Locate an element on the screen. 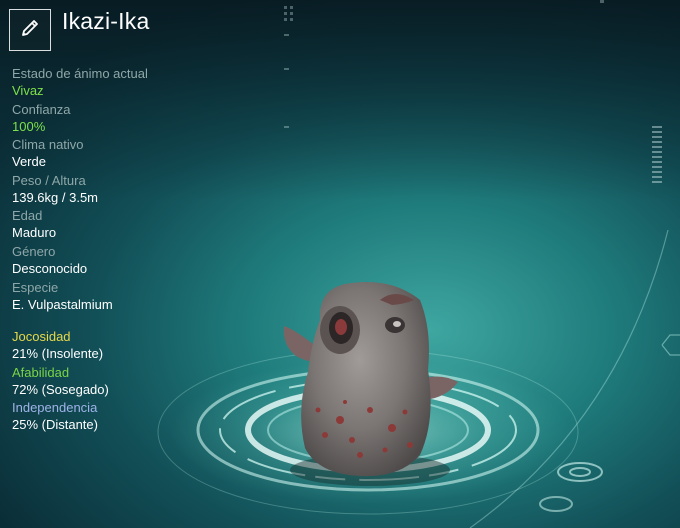  stat-label: Especie is located at coordinates (35, 287).